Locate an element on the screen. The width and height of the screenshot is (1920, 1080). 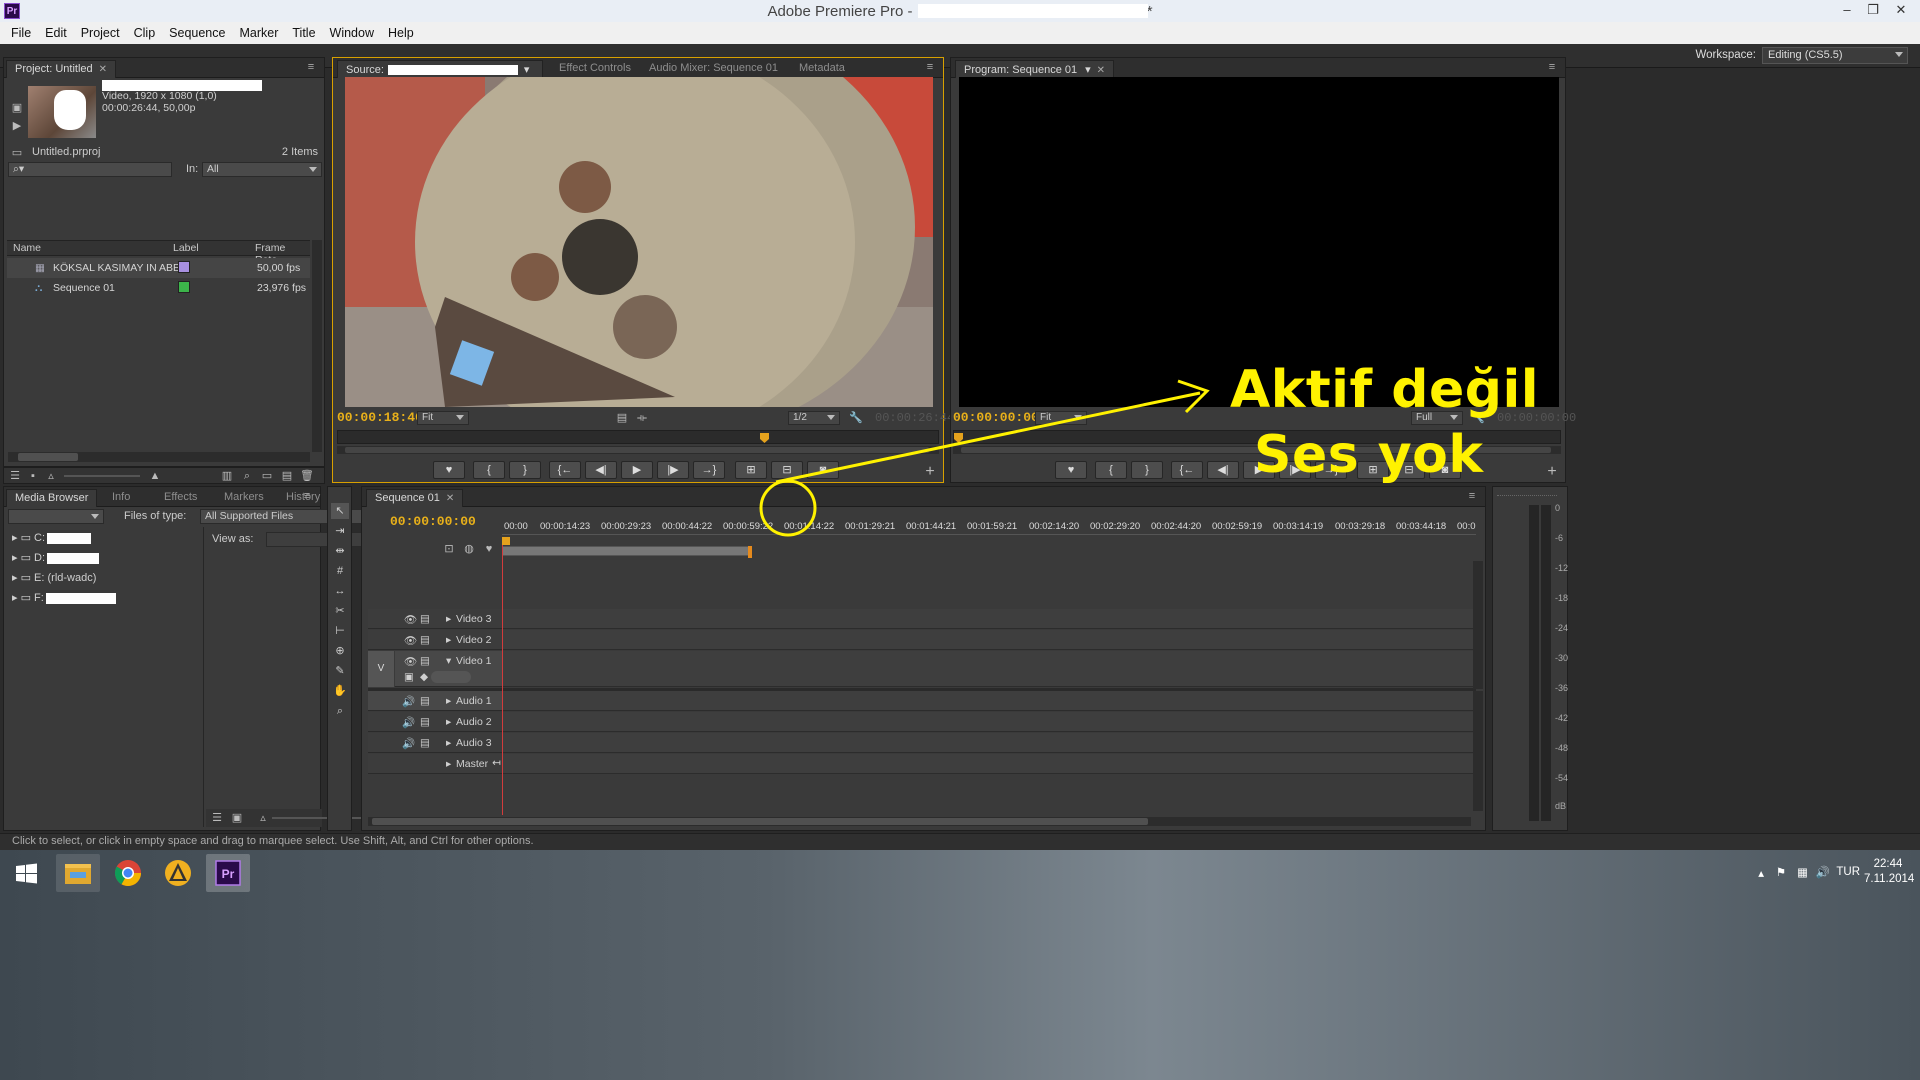
annotation-line2: Ses yok is located at coordinates (1369, 455).